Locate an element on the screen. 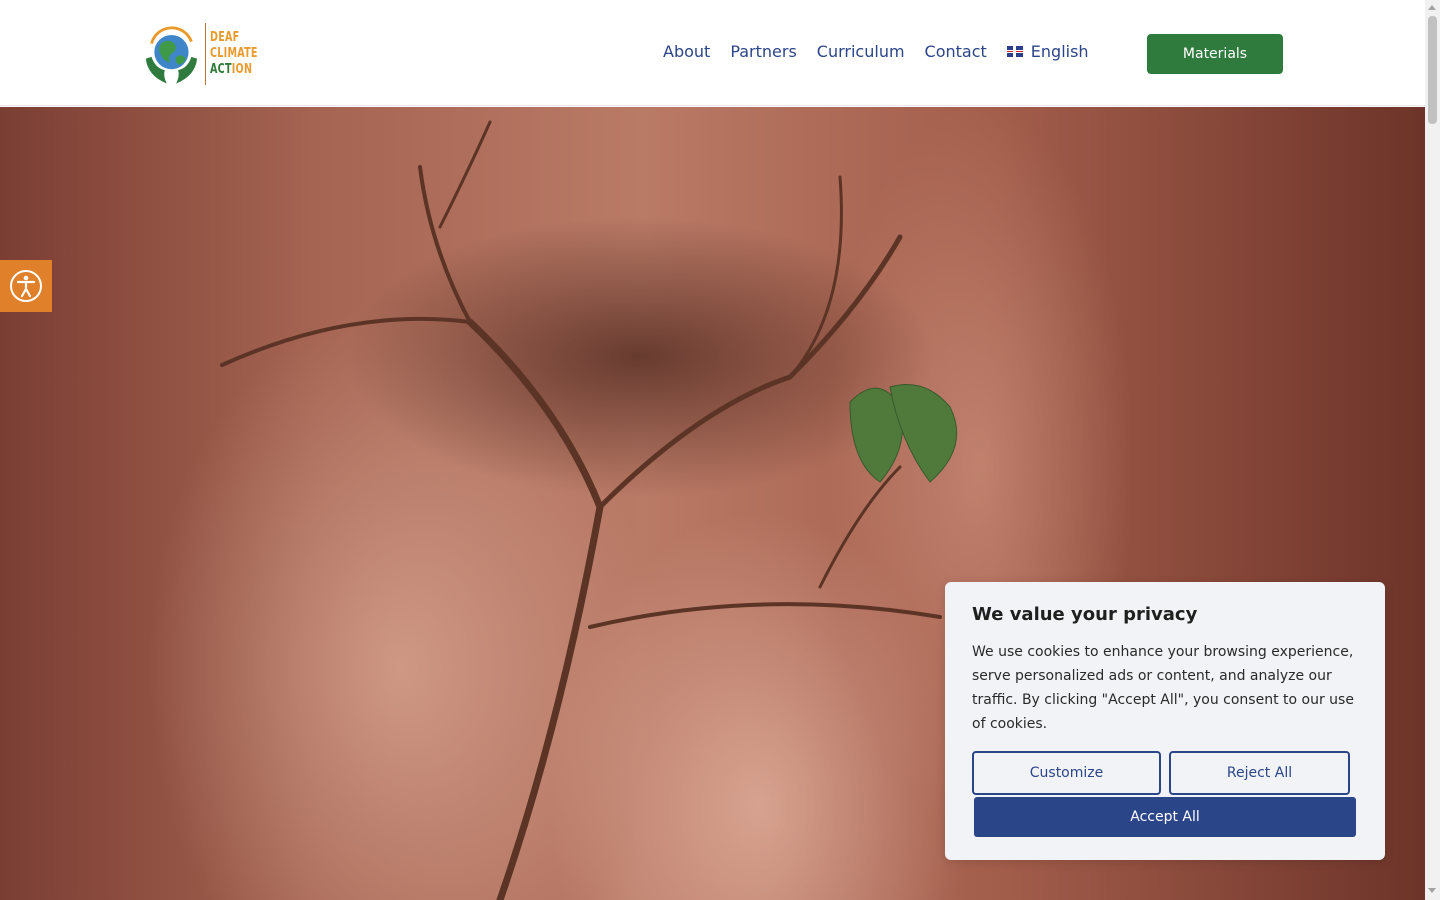 The height and width of the screenshot is (900, 1440). scroll-thumb is located at coordinates (1432, 70).